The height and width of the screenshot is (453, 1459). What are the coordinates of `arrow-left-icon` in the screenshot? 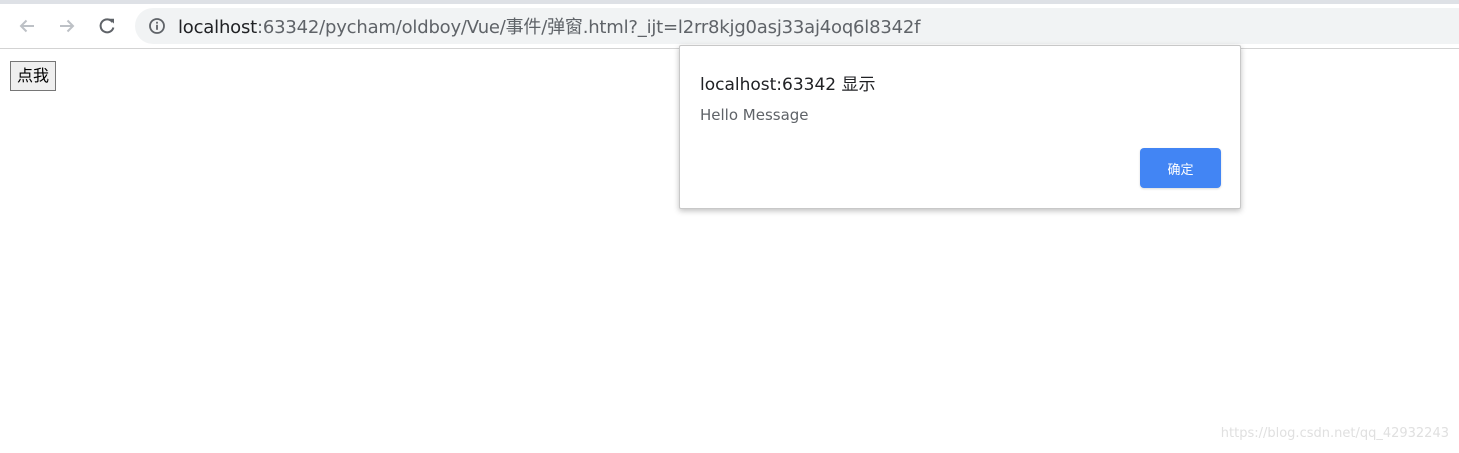 It's located at (26, 26).